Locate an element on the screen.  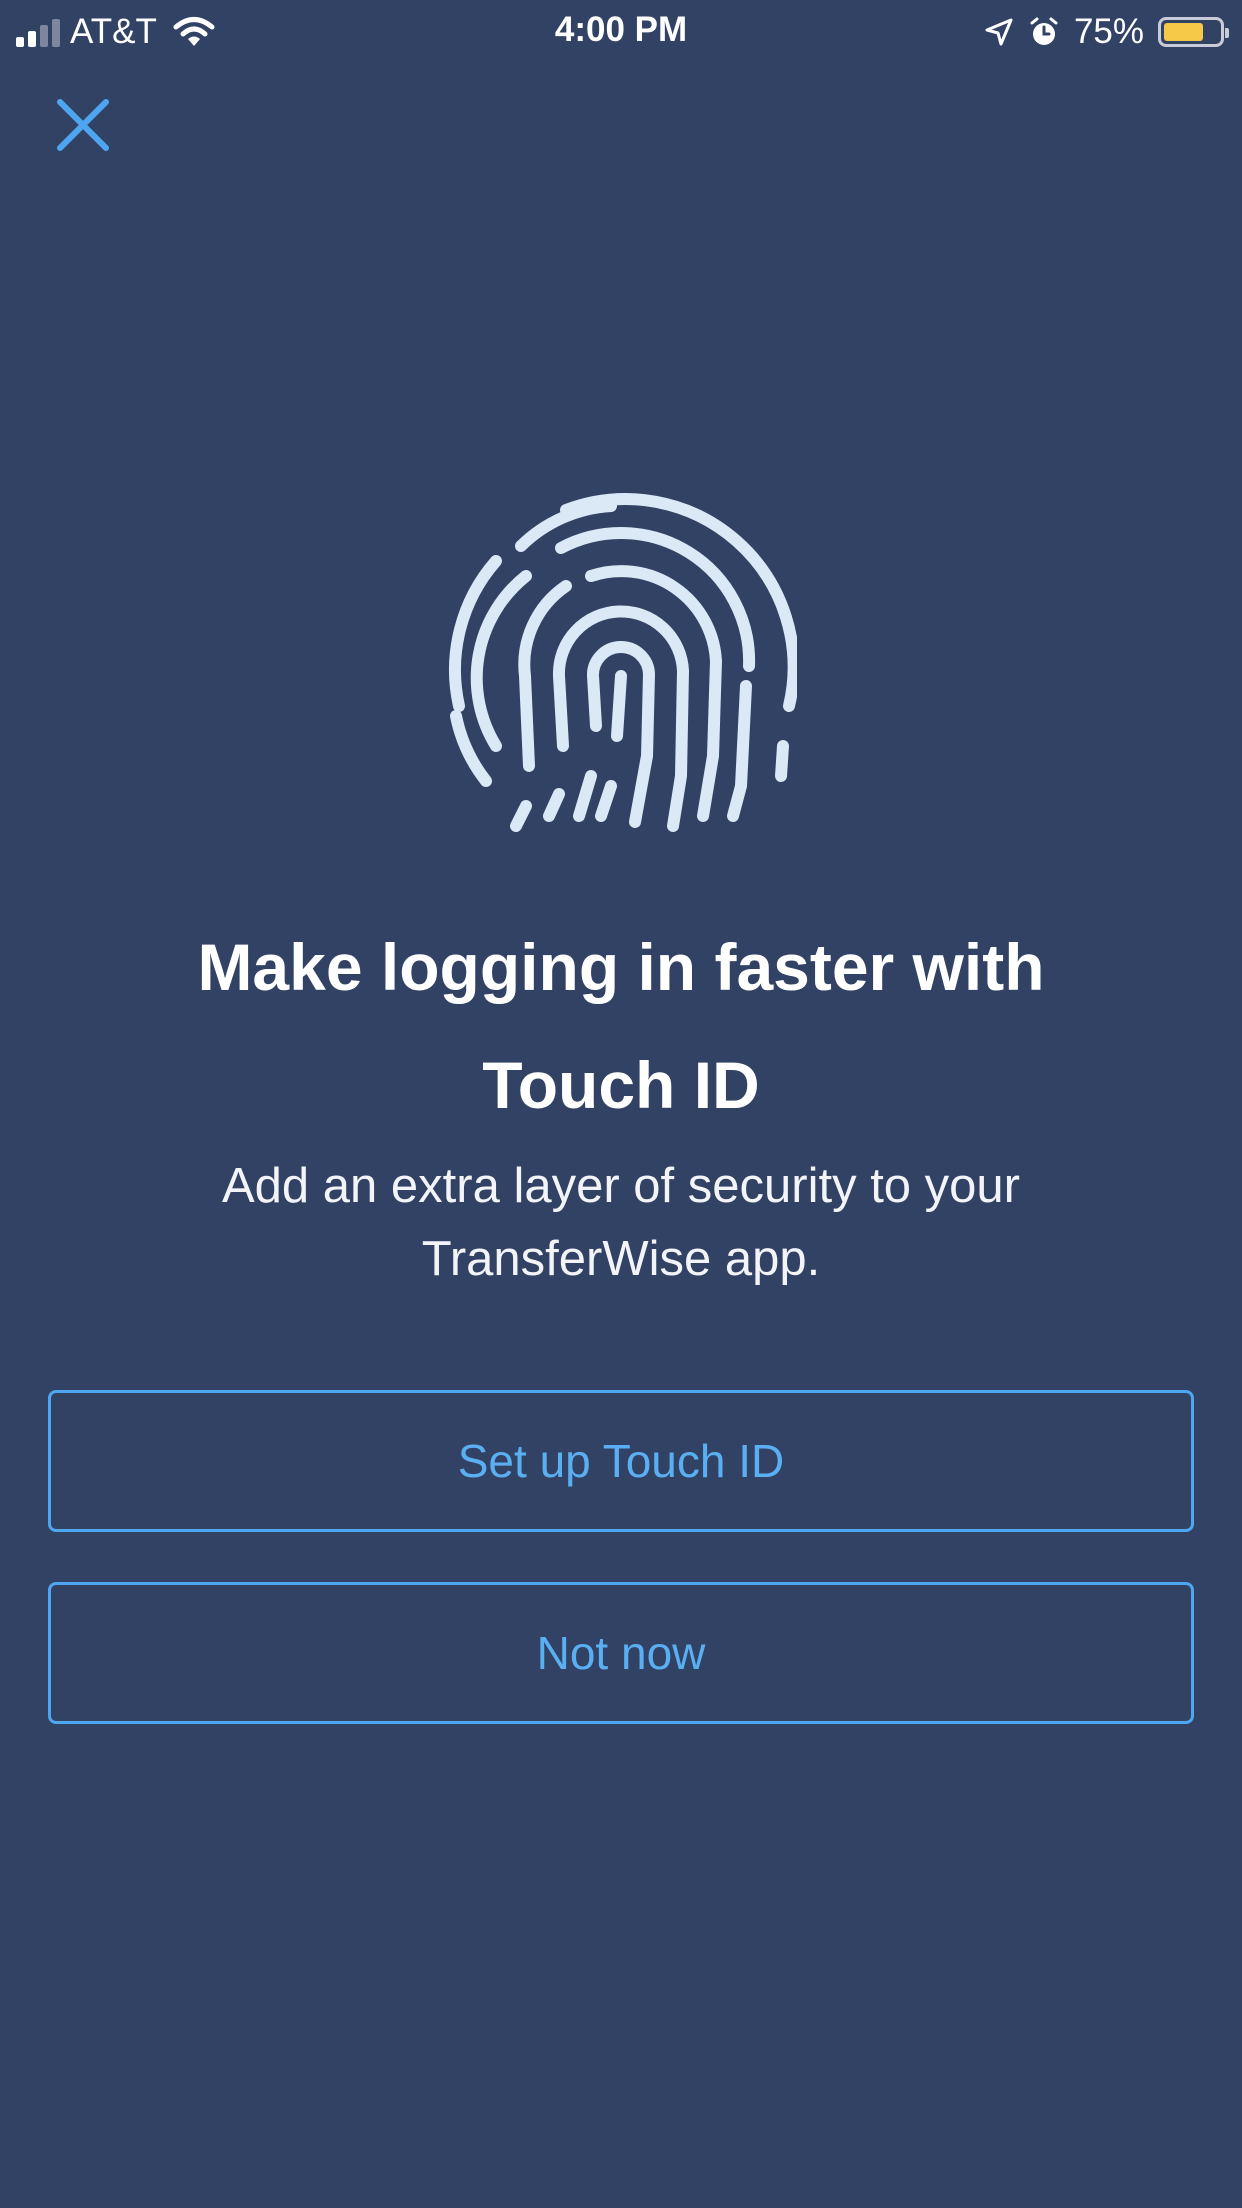
battery-level-fill is located at coordinates (1183, 32).